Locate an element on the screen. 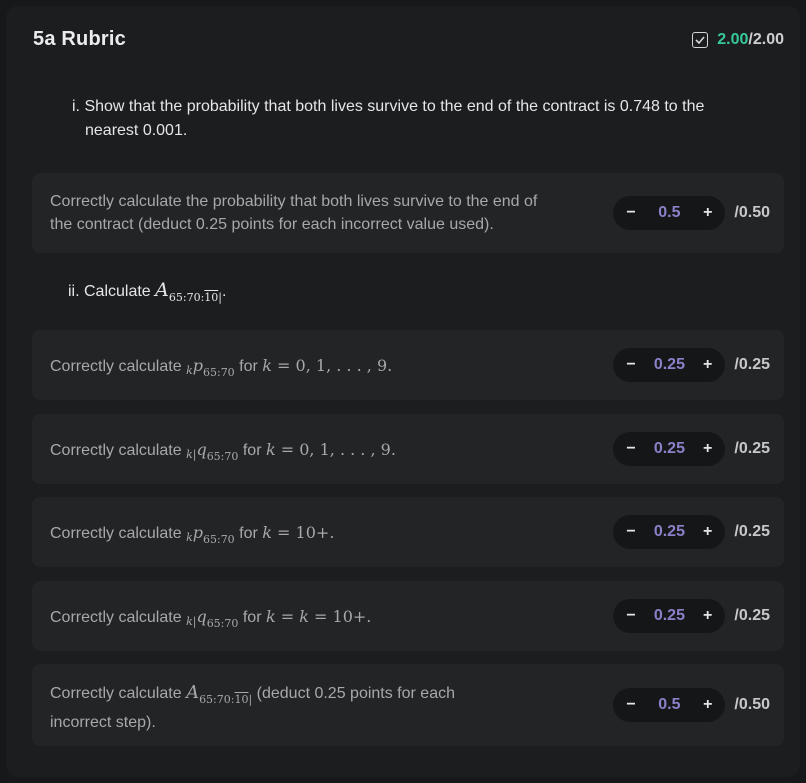 Image resolution: width=806 pixels, height=783 pixels. math-k-range: k = 10+. is located at coordinates (298, 532).